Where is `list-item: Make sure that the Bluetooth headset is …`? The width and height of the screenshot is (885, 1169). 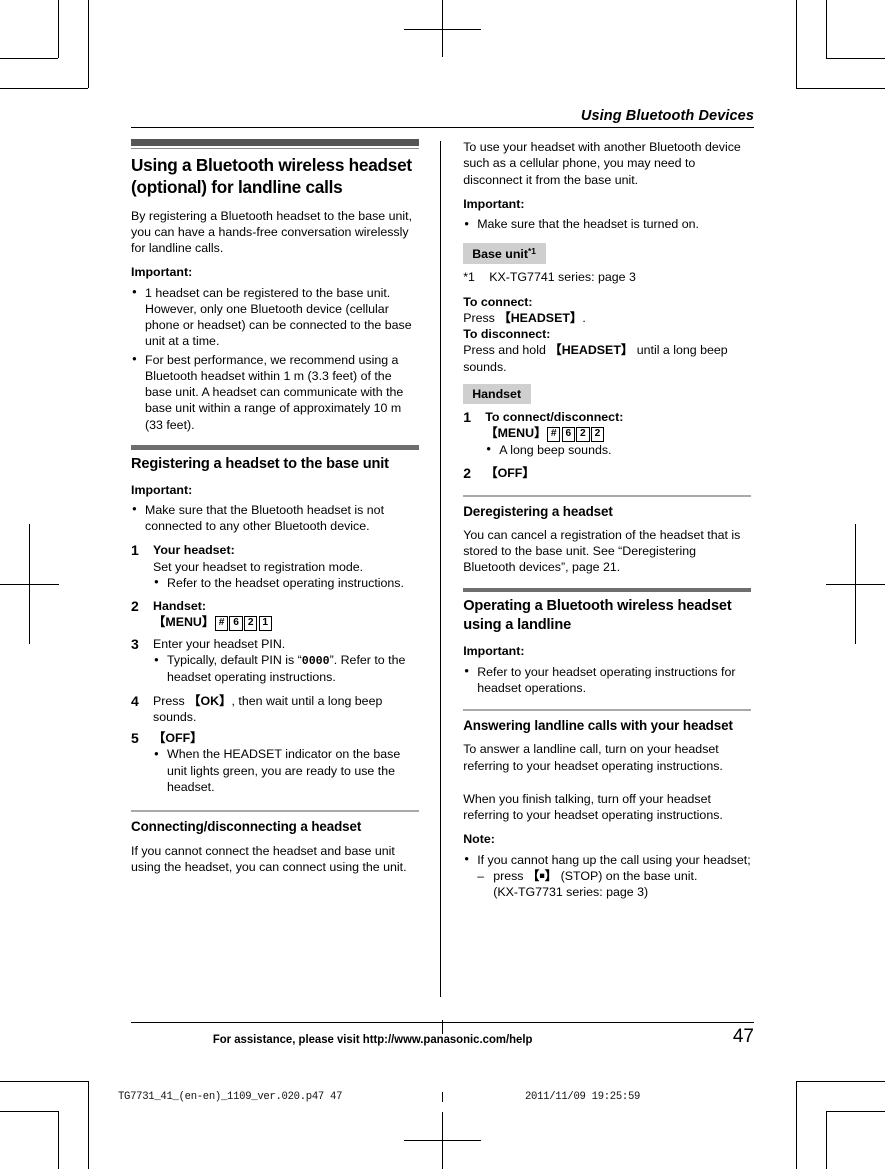
list-item: Make sure that the Bluetooth headset is … is located at coordinates (275, 518).